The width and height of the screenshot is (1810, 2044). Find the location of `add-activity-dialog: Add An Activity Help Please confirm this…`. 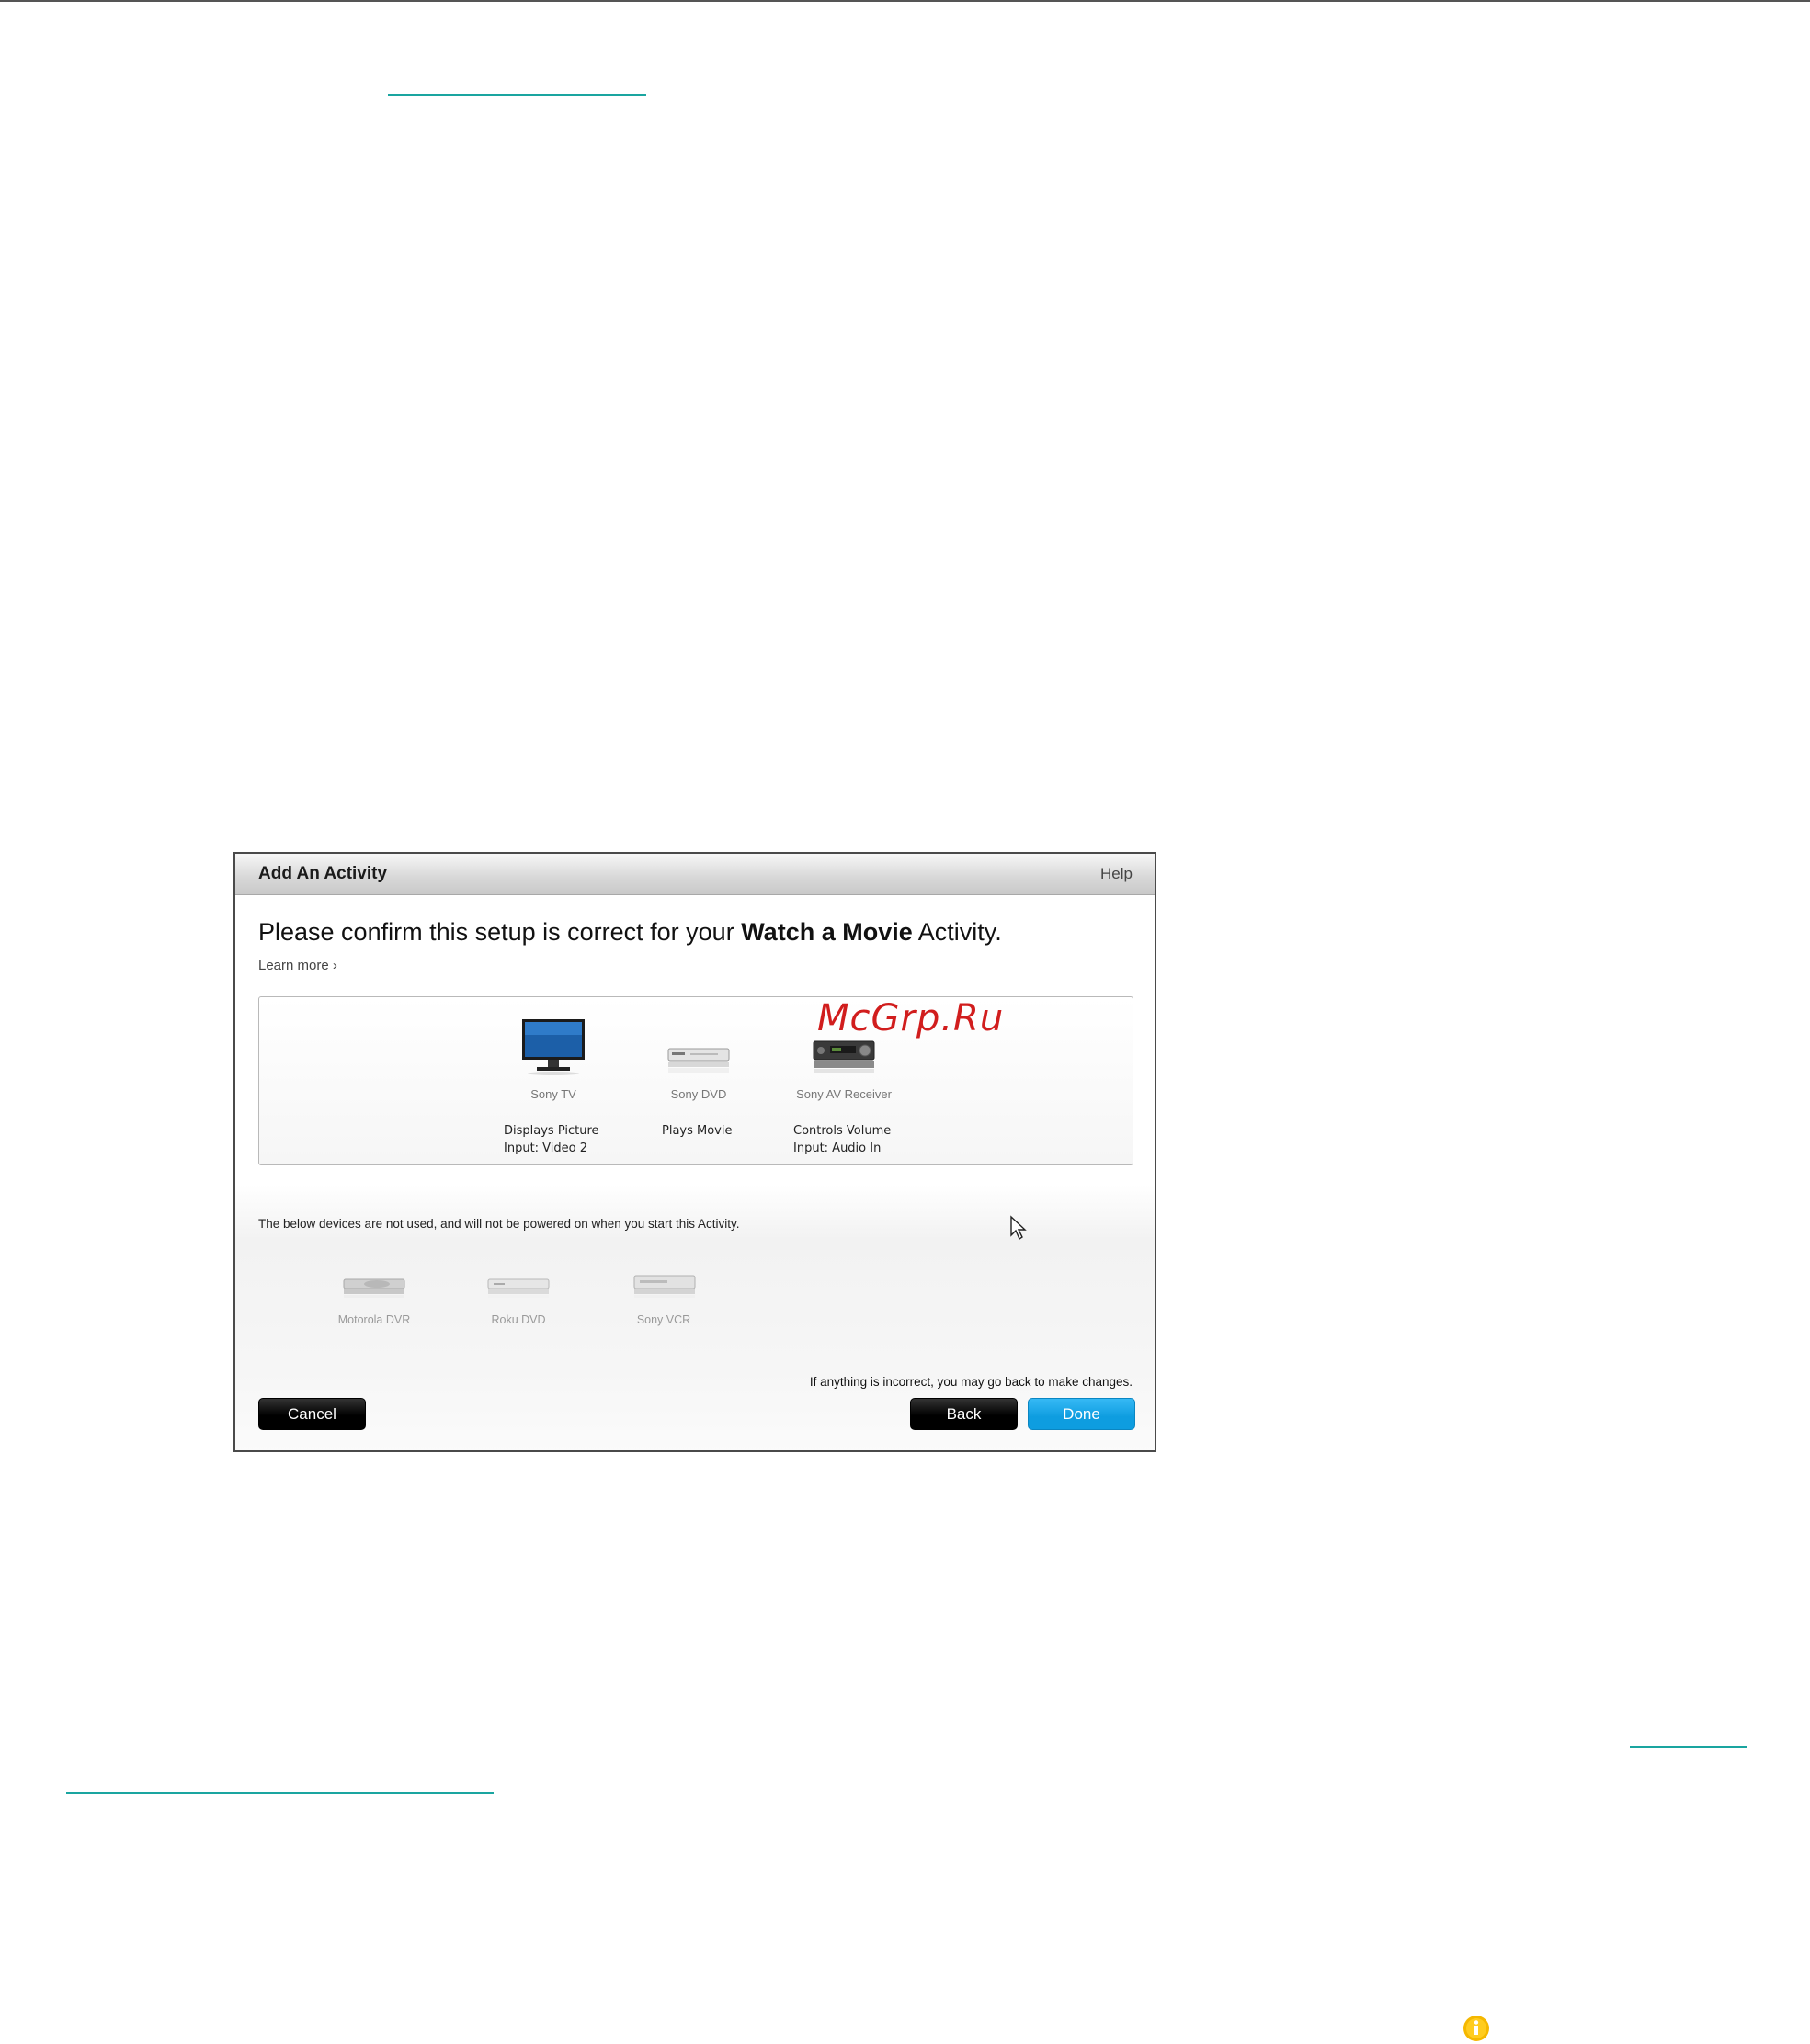

add-activity-dialog: Add An Activity Help Please confirm this… is located at coordinates (694, 1152).